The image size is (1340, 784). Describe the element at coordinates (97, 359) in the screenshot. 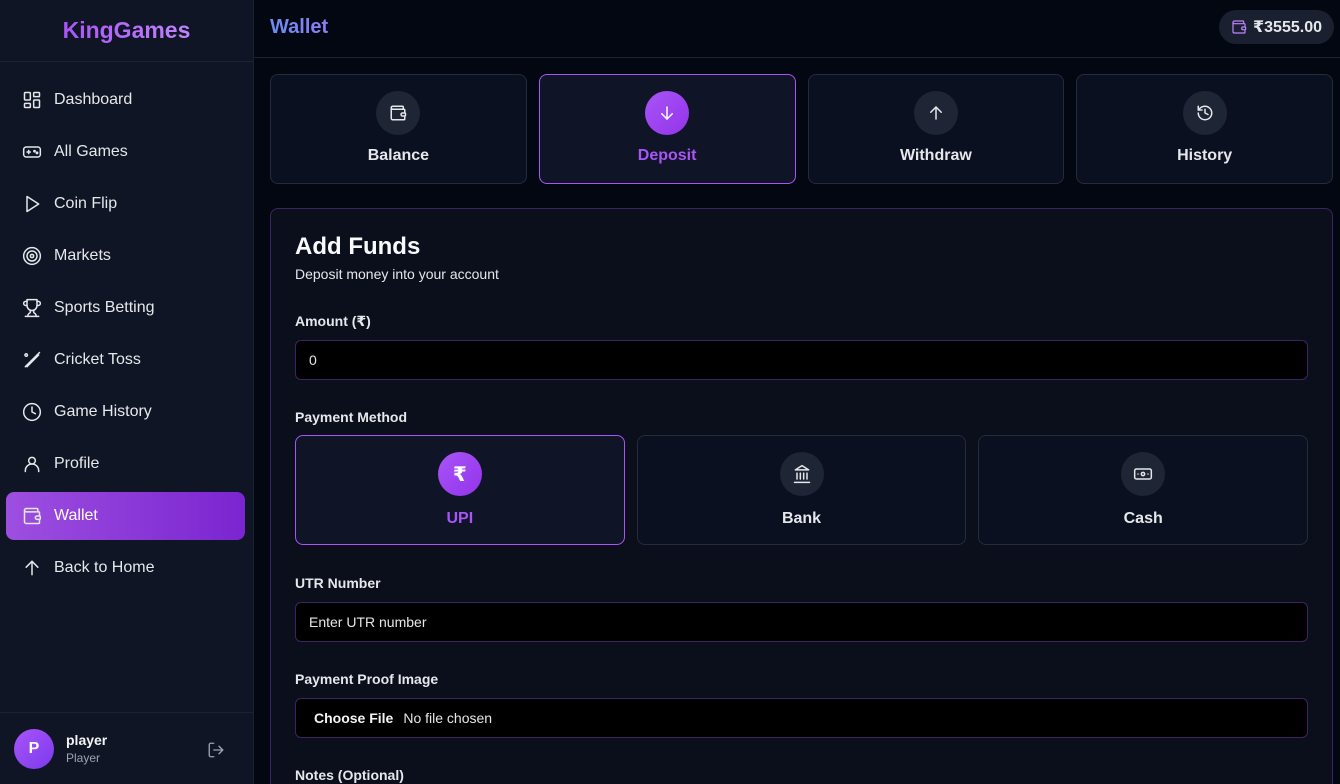

I see `sidebar-item-label: Cricket Toss` at that location.